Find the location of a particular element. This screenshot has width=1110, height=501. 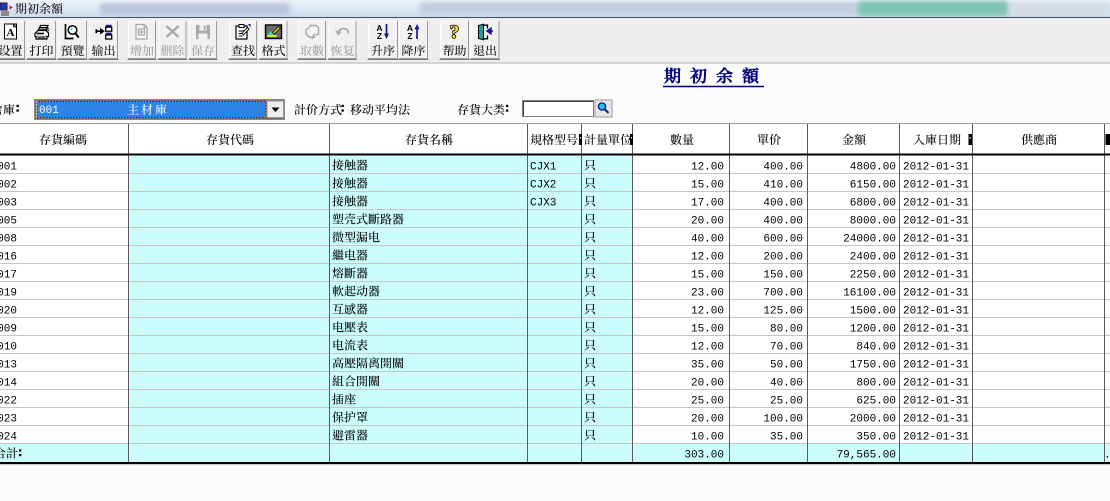

svg-text: 625.00 is located at coordinates (876, 402).